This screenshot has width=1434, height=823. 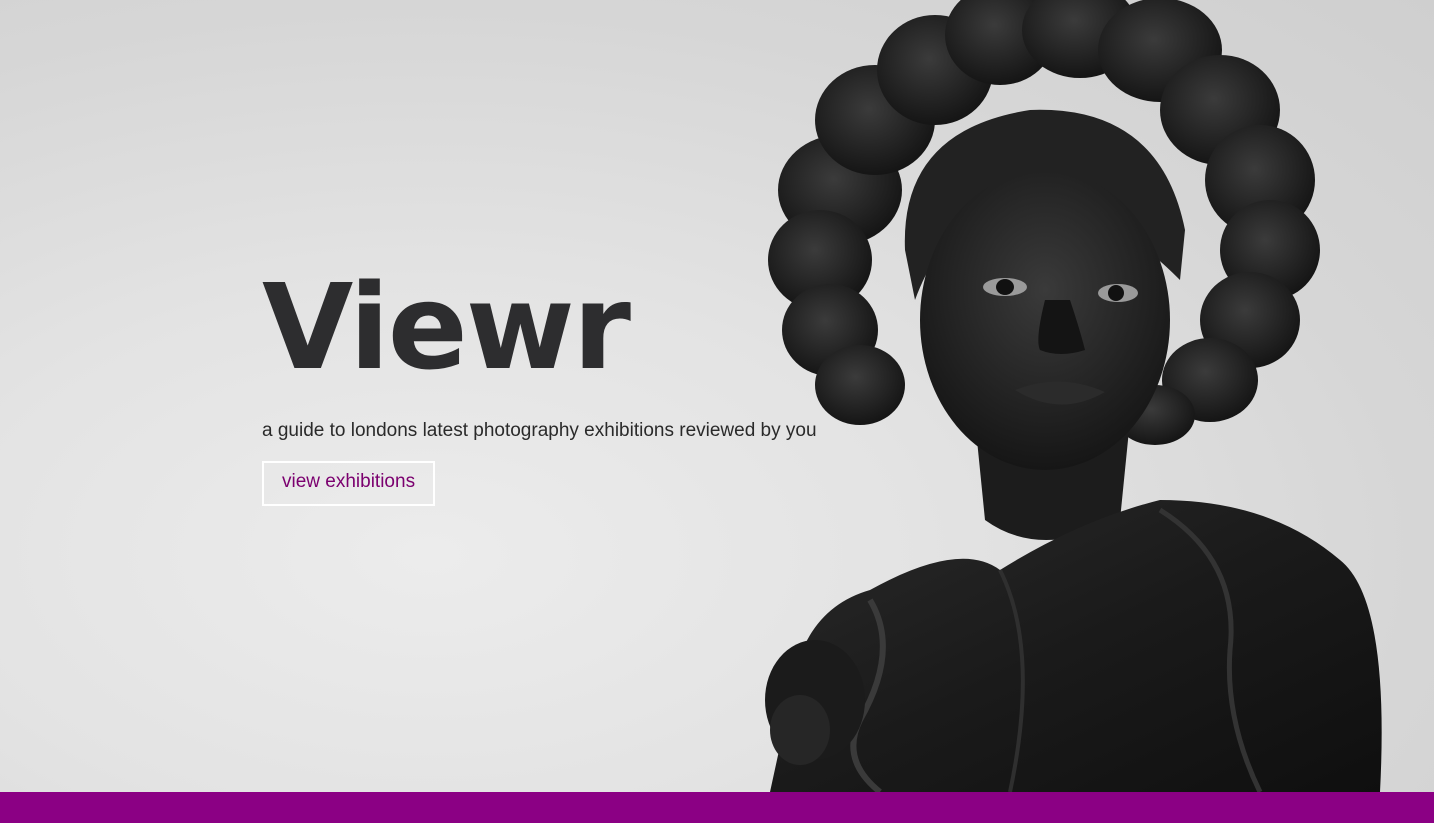 What do you see at coordinates (349, 483) in the screenshot?
I see `view-exhibitions-button: view exhibitions` at bounding box center [349, 483].